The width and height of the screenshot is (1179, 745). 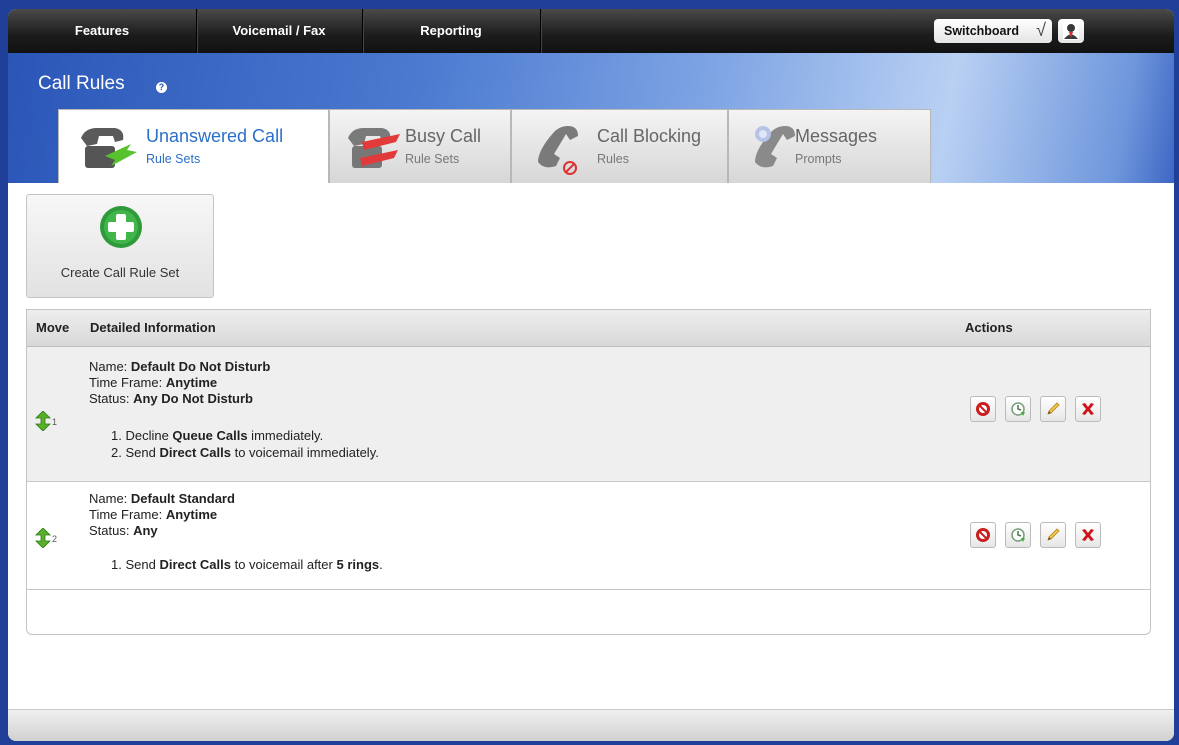 What do you see at coordinates (153, 327) in the screenshot?
I see `header-detailed-information: Detailed Information` at bounding box center [153, 327].